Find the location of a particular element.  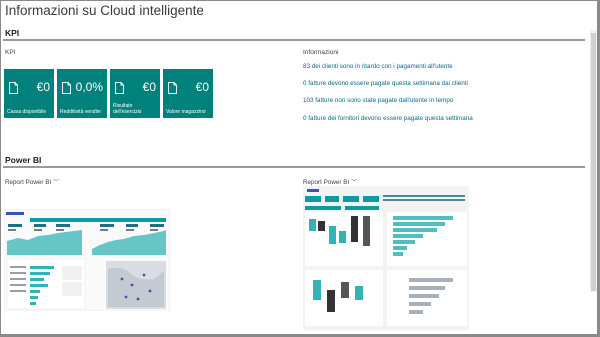

kpi-tile-inventory-value: €0 Valore magazzino is located at coordinates (188, 93).